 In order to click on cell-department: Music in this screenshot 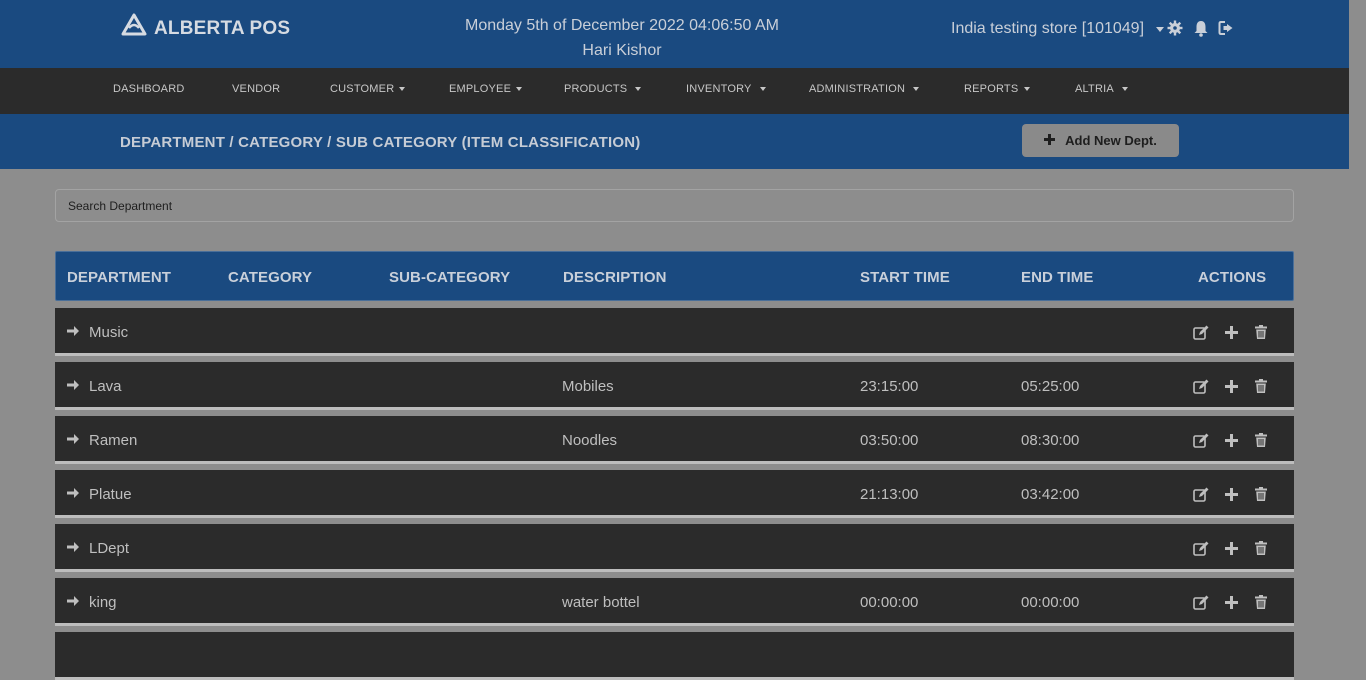, I will do `click(109, 332)`.